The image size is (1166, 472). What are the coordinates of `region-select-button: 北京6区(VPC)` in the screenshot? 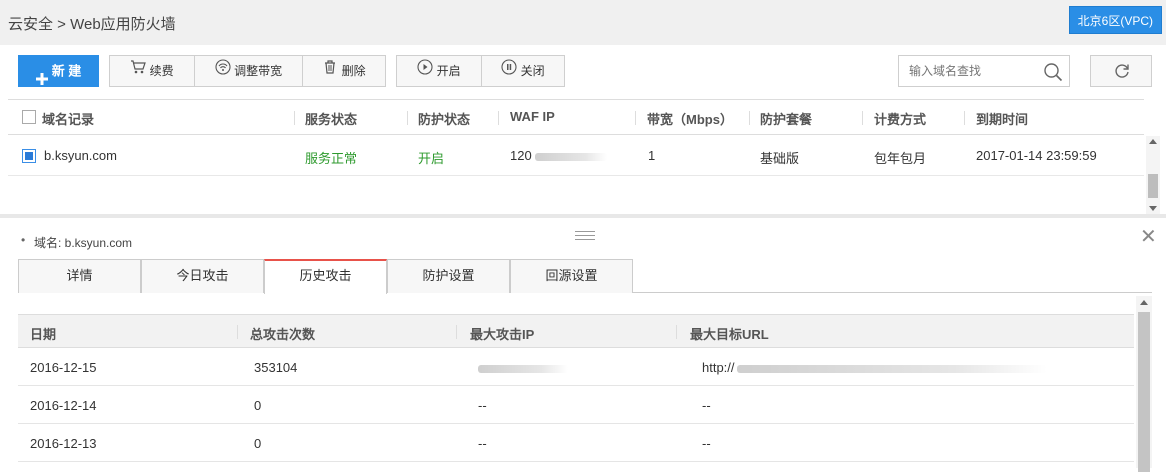 It's located at (1115, 20).